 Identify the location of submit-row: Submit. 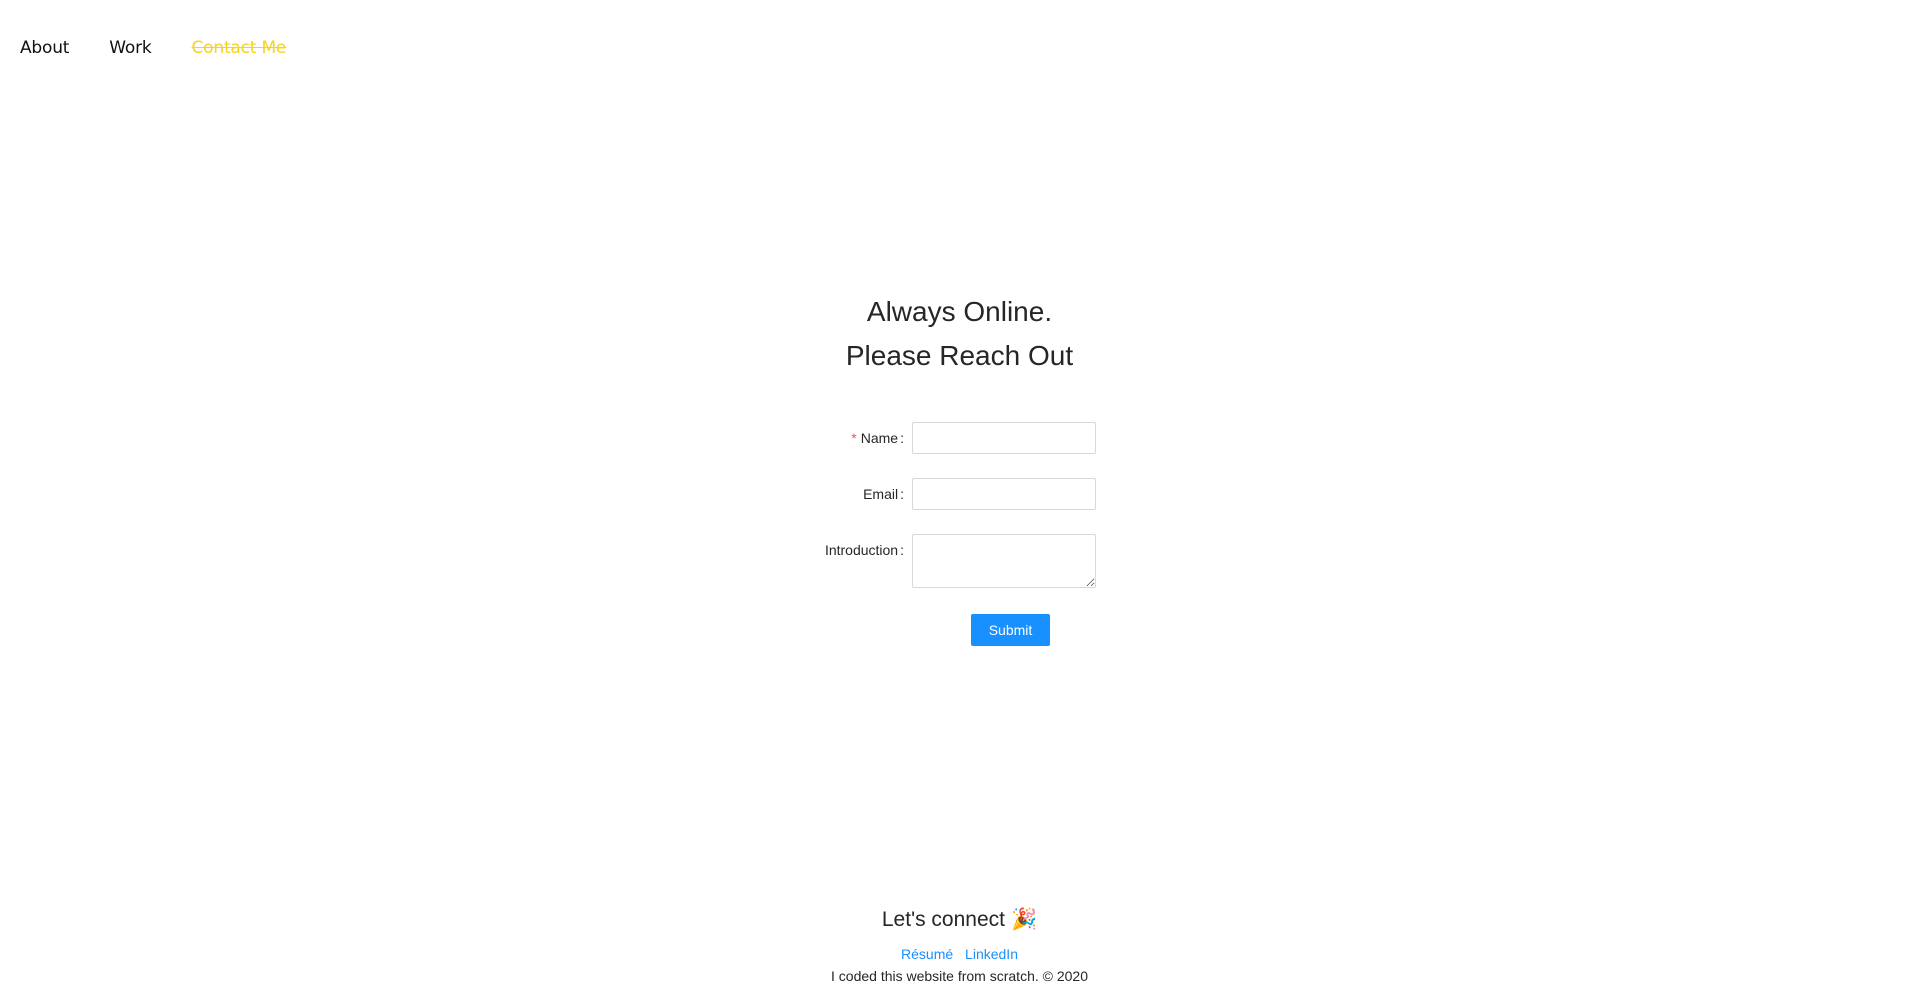
(1010, 630).